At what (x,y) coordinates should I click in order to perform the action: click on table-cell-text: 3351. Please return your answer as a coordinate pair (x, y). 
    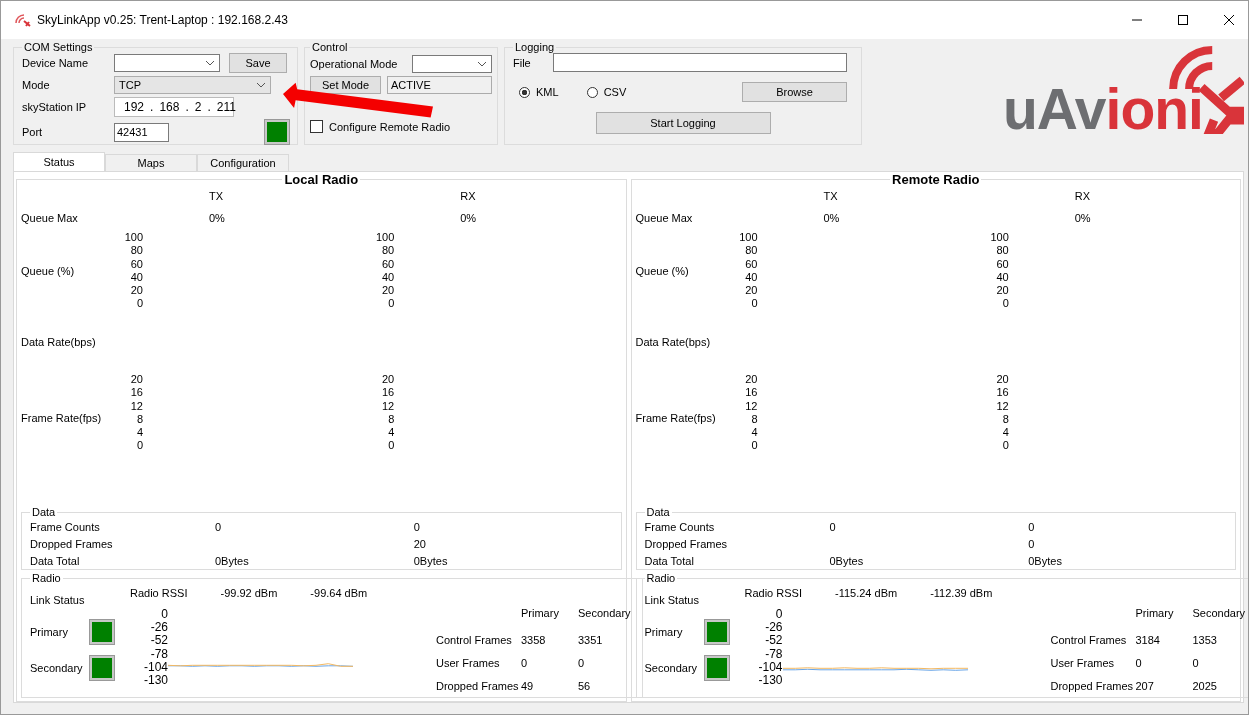
    Looking at the image, I should click on (591, 639).